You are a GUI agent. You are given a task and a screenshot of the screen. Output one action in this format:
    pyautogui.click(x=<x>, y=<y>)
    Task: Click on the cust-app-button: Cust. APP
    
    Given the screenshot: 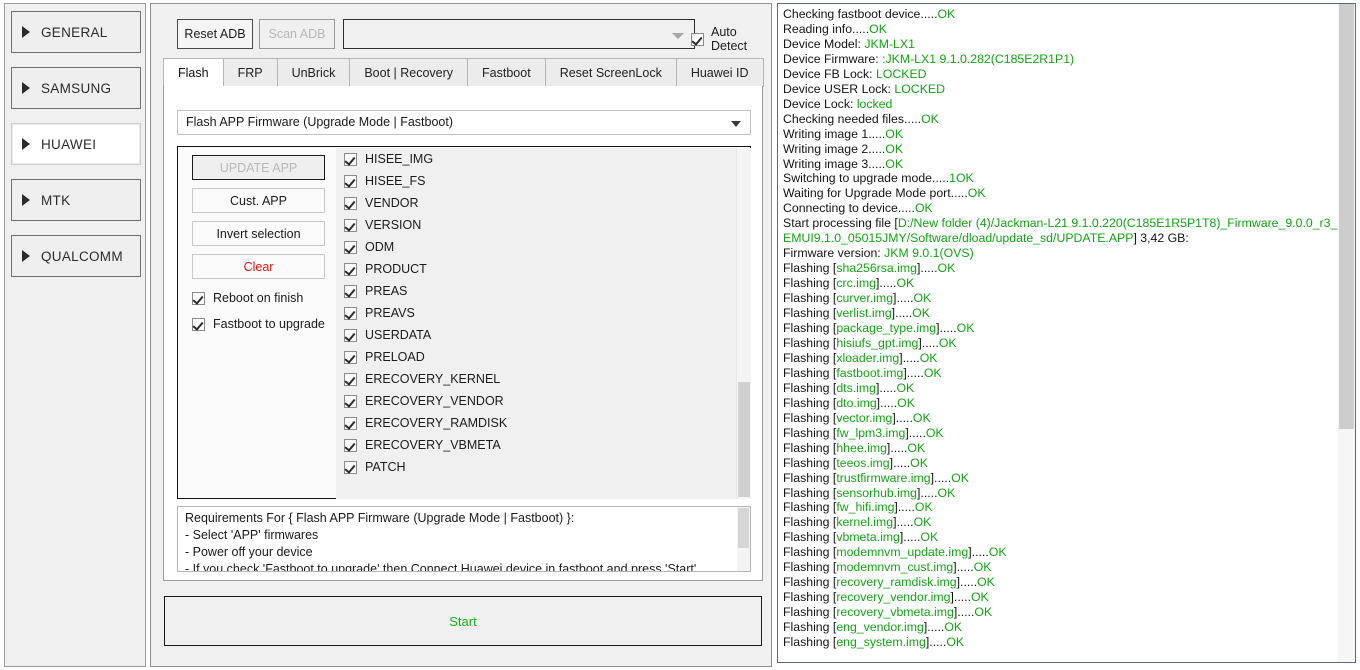 What is the action you would take?
    pyautogui.click(x=258, y=200)
    